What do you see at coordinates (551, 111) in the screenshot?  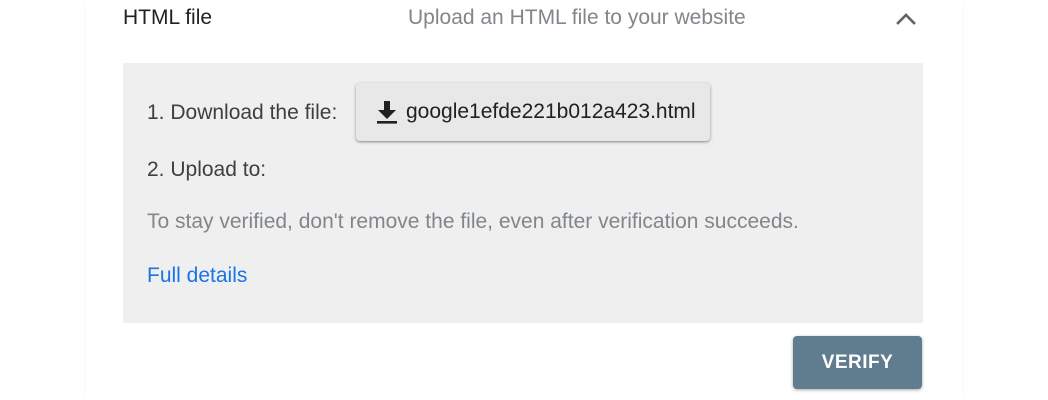 I see `download-filename: google1efde221b012a423.html` at bounding box center [551, 111].